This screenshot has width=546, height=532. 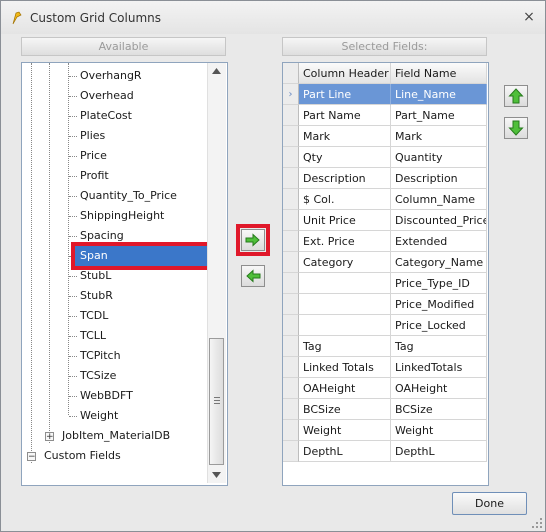 What do you see at coordinates (106, 116) in the screenshot?
I see `tree-item: PlateCost` at bounding box center [106, 116].